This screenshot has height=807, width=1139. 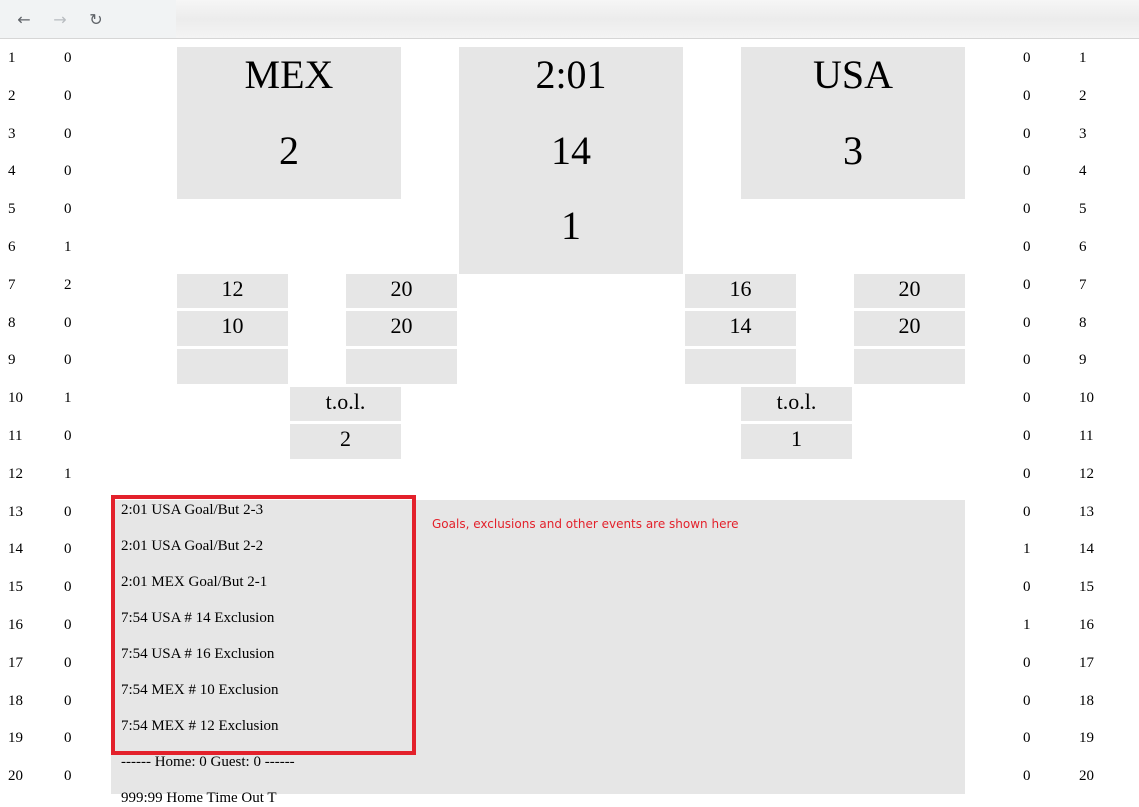 I want to click on left-row-number: 12, so click(x=15, y=473).